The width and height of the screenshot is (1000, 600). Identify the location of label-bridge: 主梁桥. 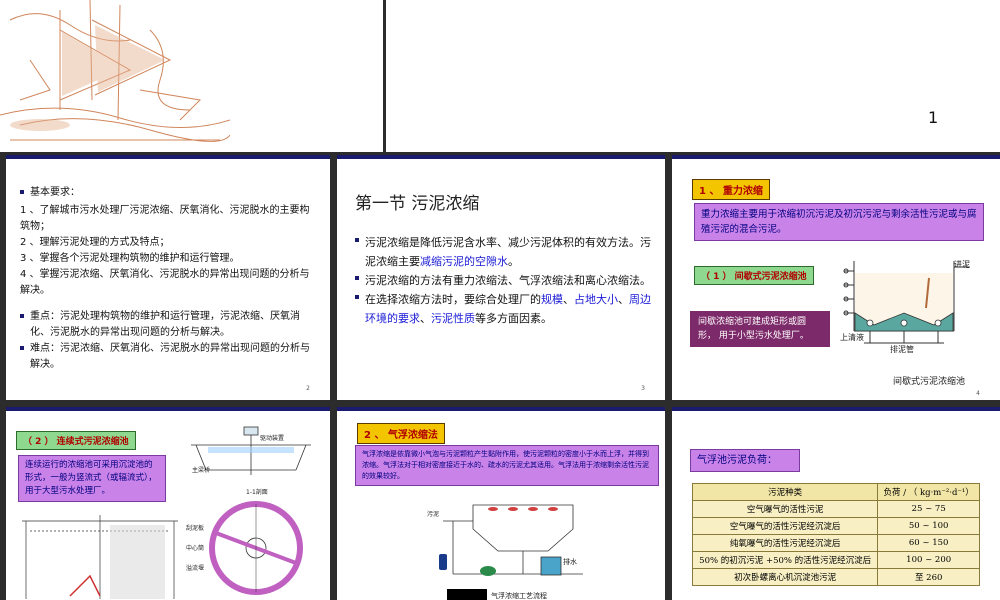
(201, 470).